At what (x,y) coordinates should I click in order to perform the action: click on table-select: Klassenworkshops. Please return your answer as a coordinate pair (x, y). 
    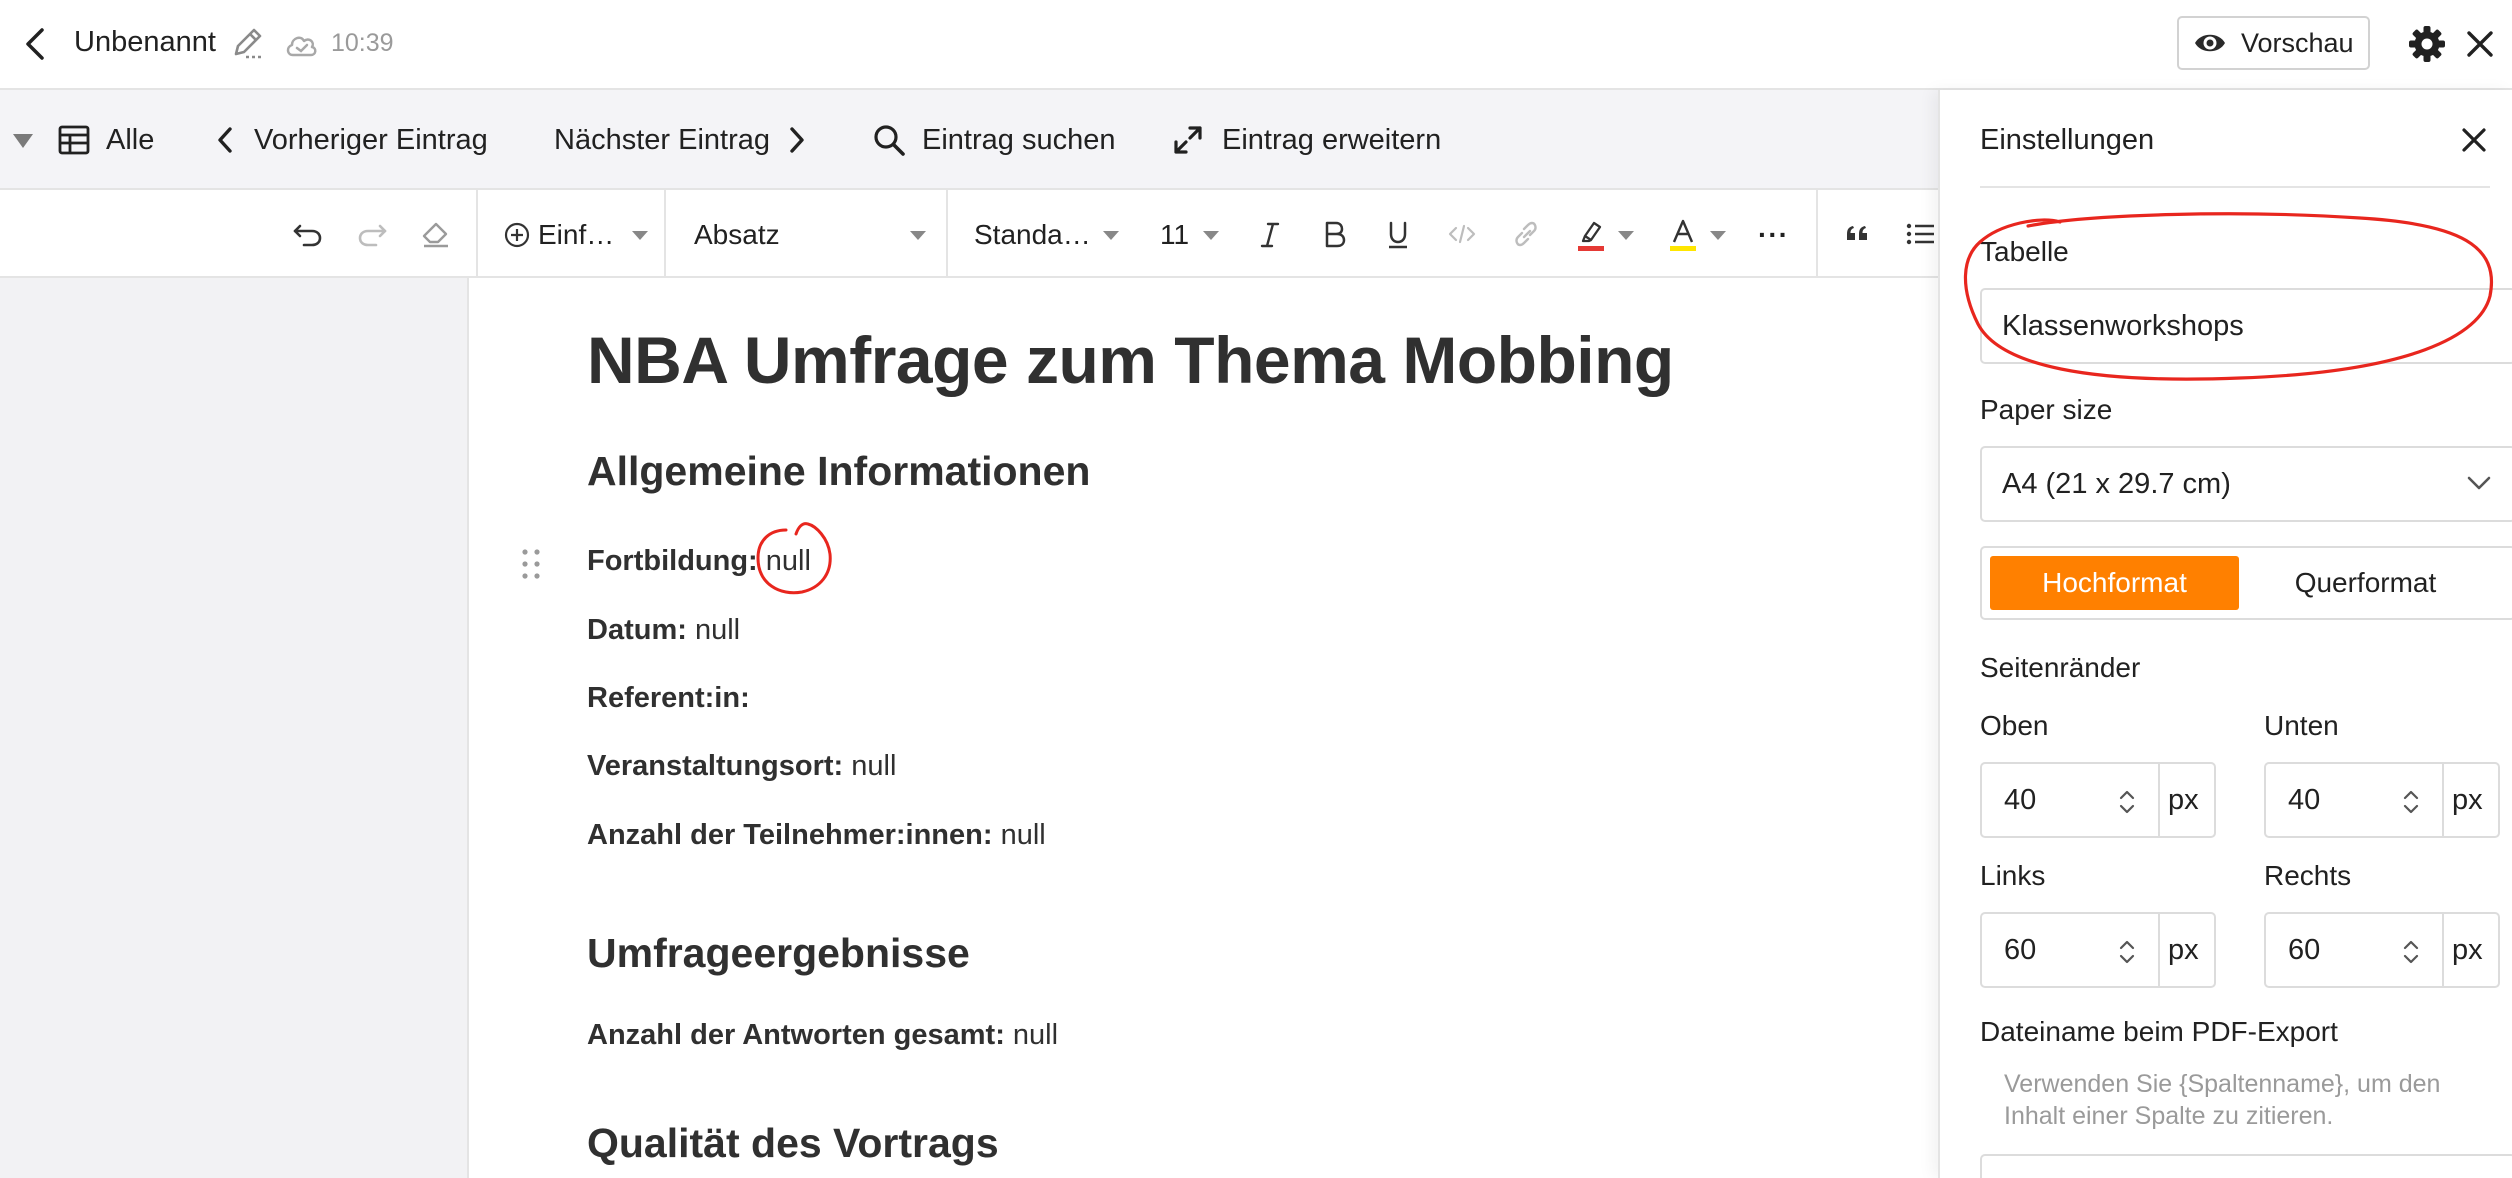
    Looking at the image, I should click on (2246, 326).